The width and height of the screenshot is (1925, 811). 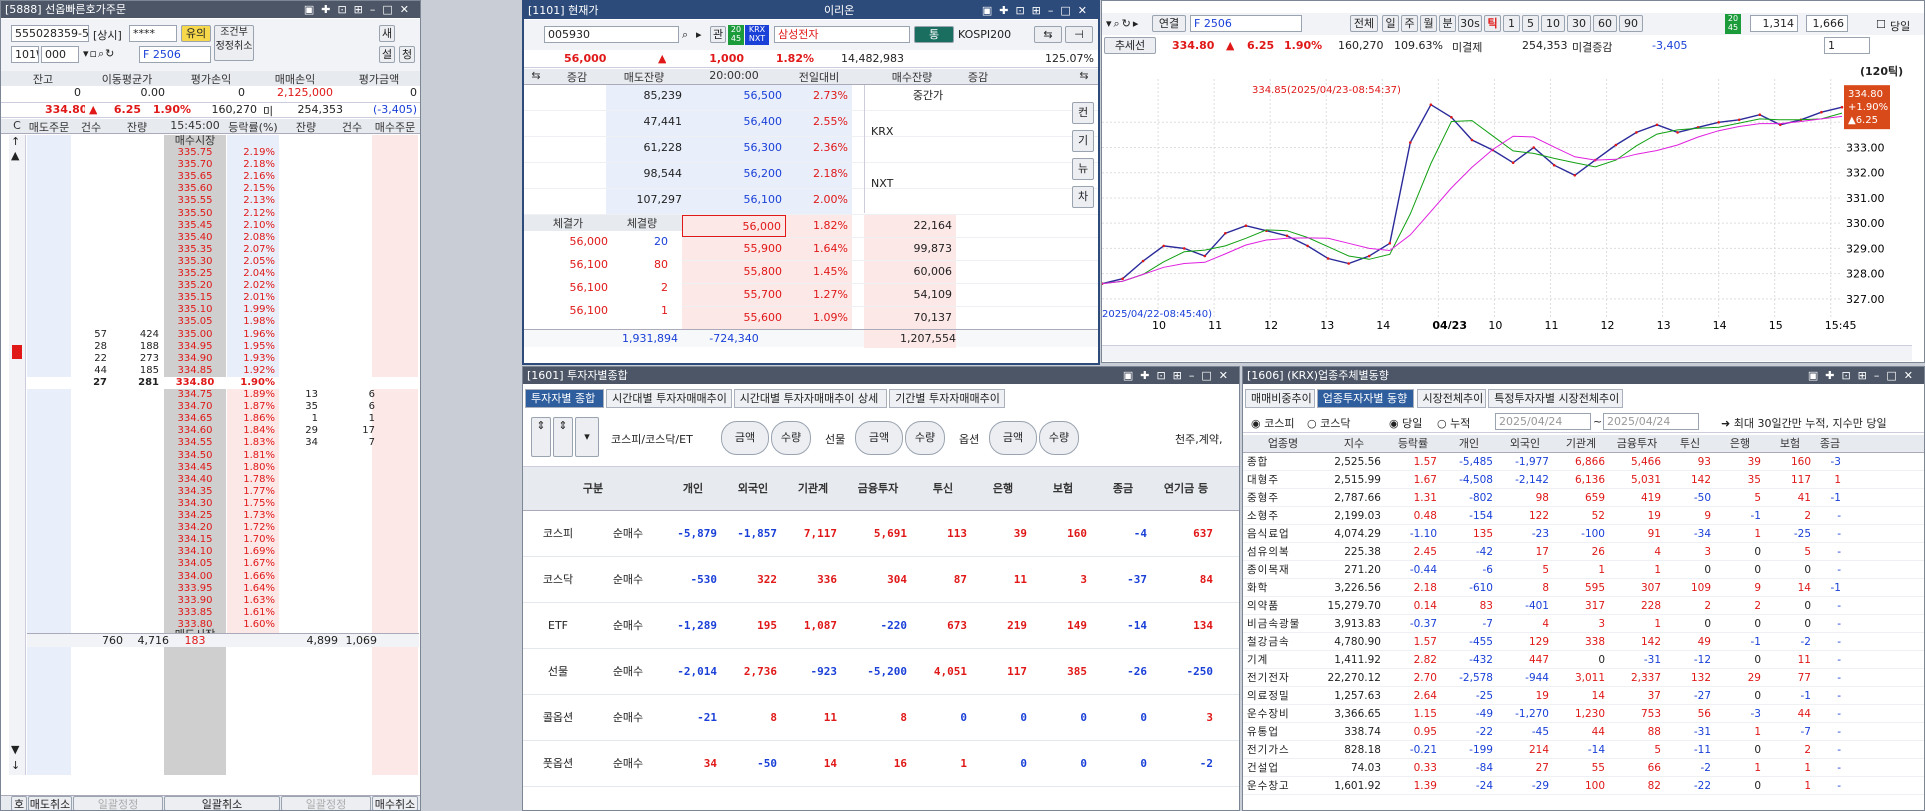 I want to click on period-tick-button: 틱, so click(x=1492, y=23).